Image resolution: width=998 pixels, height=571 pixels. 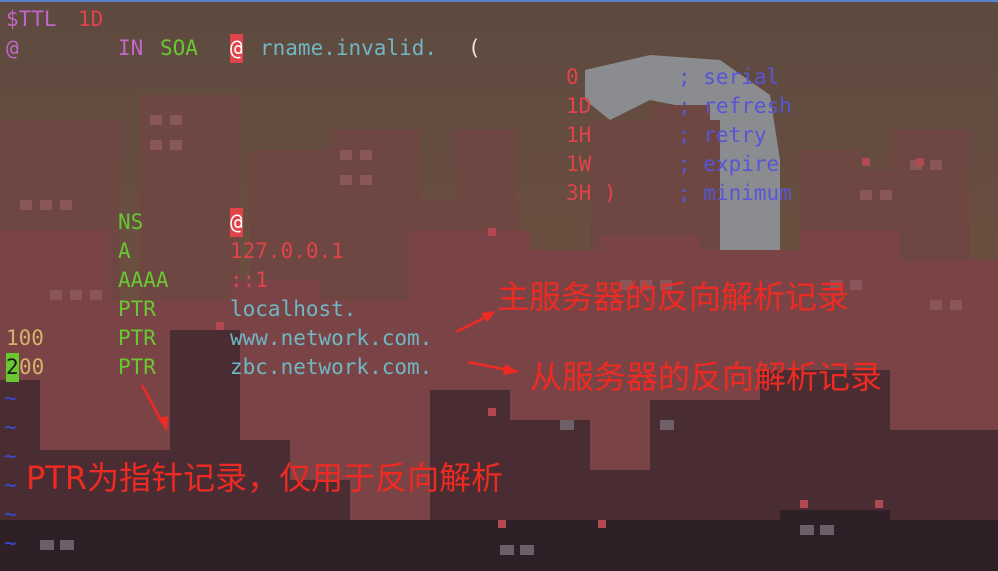 I want to click on record-row: 2 00 PTR zbc.network.com., so click(x=216, y=367).